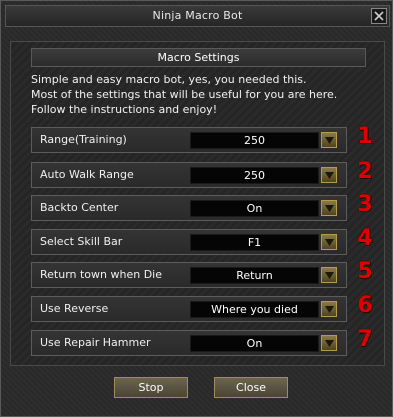  What do you see at coordinates (189, 343) in the screenshot?
I see `setting-row-use-repair-hammer: Use Repair Hammer On` at bounding box center [189, 343].